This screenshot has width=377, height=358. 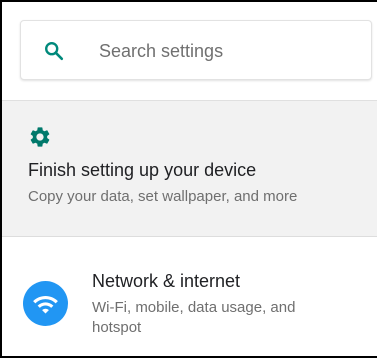 What do you see at coordinates (194, 317) in the screenshot?
I see `settings-item-subtitle: Wi-Fi, mobile, data usage, and hotspot` at bounding box center [194, 317].